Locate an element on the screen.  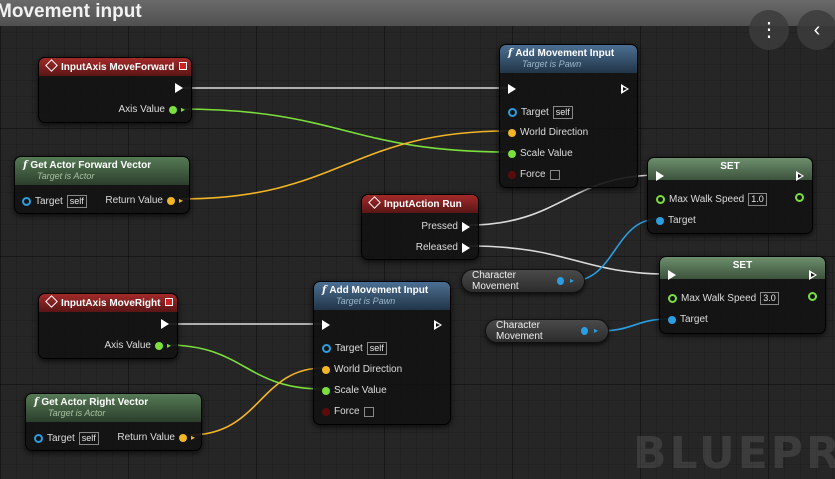
wire-axis-right-scale is located at coordinates (245, 367).